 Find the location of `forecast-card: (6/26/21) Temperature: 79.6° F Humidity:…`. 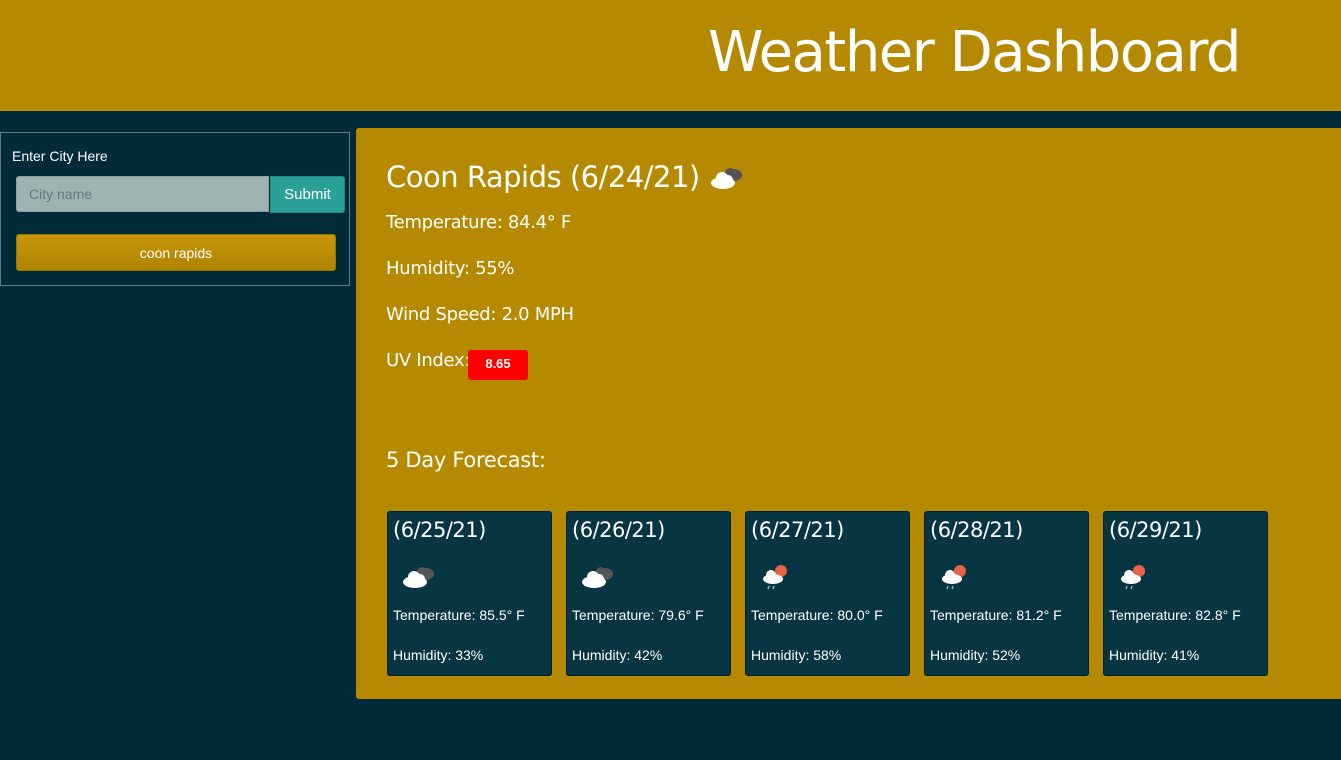

forecast-card: (6/26/21) Temperature: 79.6° F Humidity:… is located at coordinates (648, 593).